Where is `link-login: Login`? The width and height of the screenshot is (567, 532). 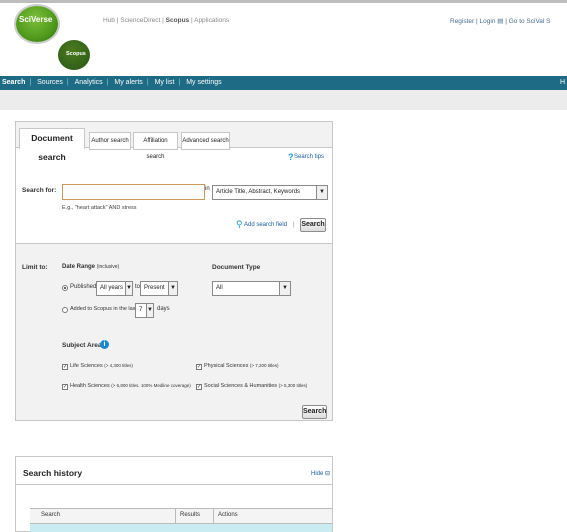 link-login: Login is located at coordinates (488, 21).